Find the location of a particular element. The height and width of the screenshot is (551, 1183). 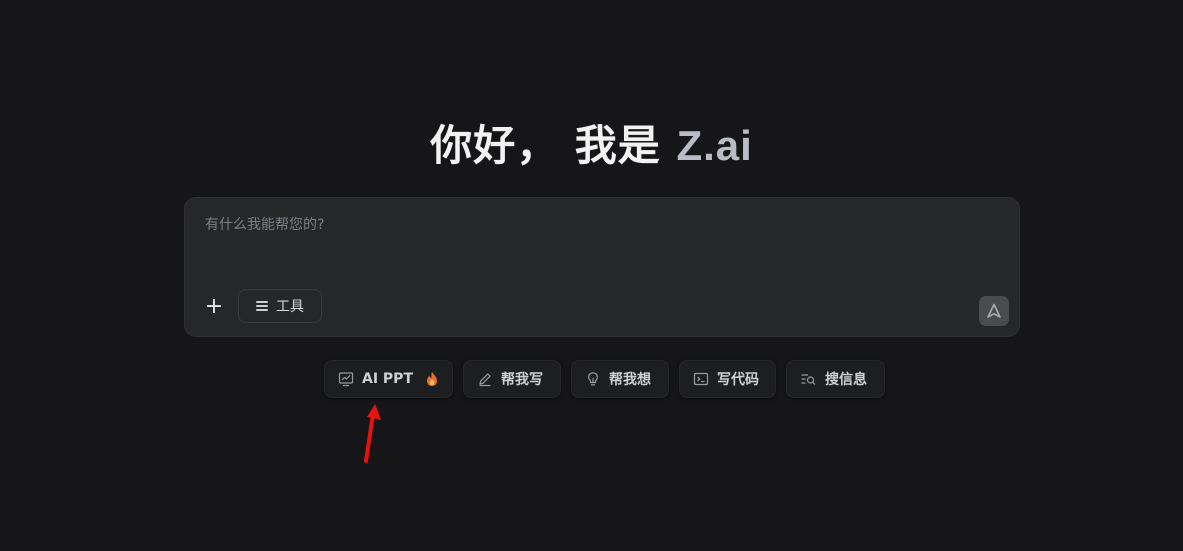

chip-label: AI PPT is located at coordinates (387, 379).